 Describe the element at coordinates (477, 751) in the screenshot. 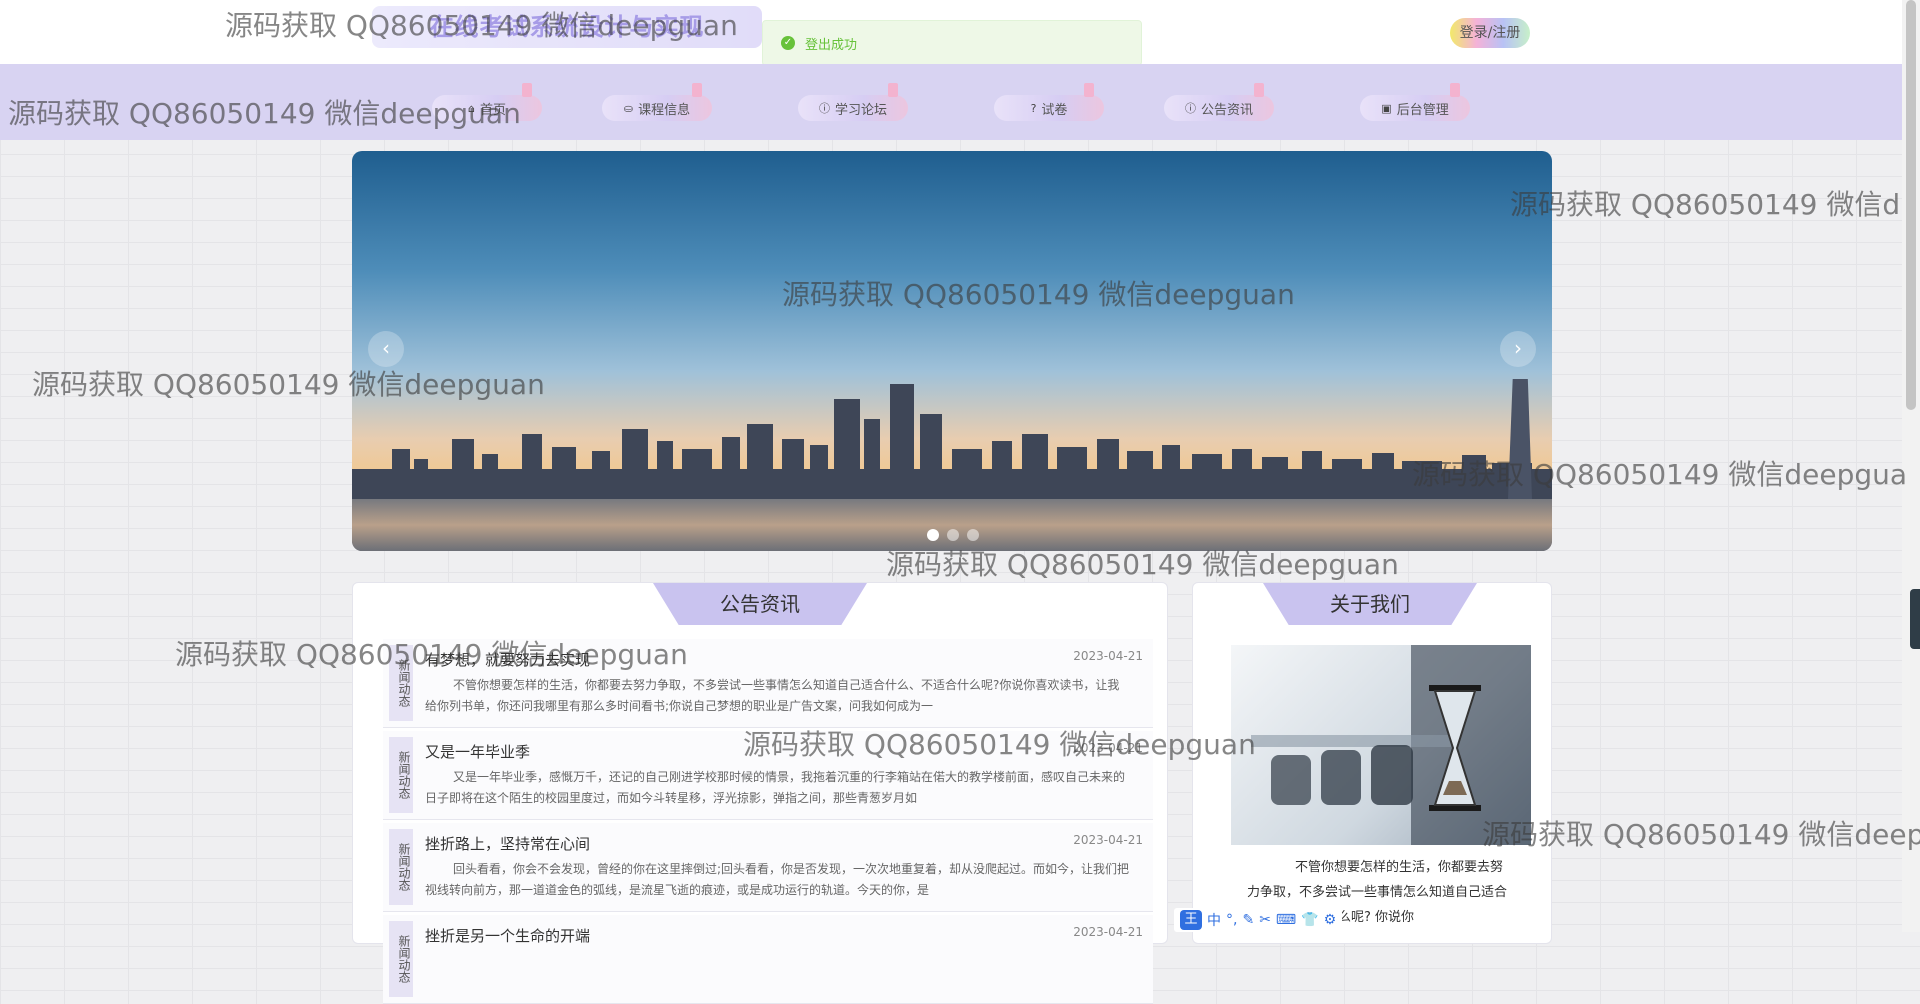

I see `news-title: 又是一年毕业季` at that location.